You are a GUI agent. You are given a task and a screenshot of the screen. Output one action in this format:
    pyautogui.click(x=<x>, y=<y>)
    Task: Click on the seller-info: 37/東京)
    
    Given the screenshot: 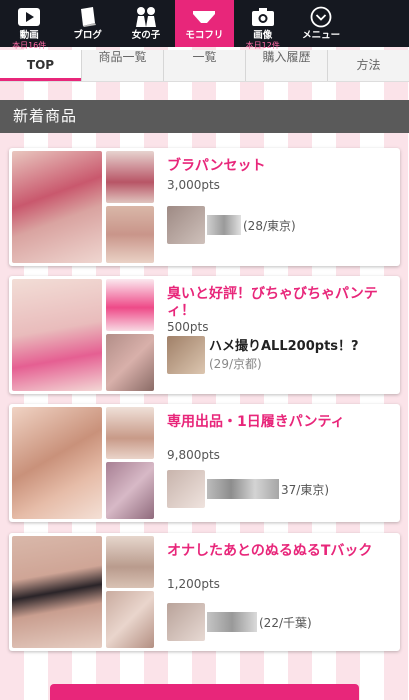 What is the action you would take?
    pyautogui.click(x=305, y=489)
    